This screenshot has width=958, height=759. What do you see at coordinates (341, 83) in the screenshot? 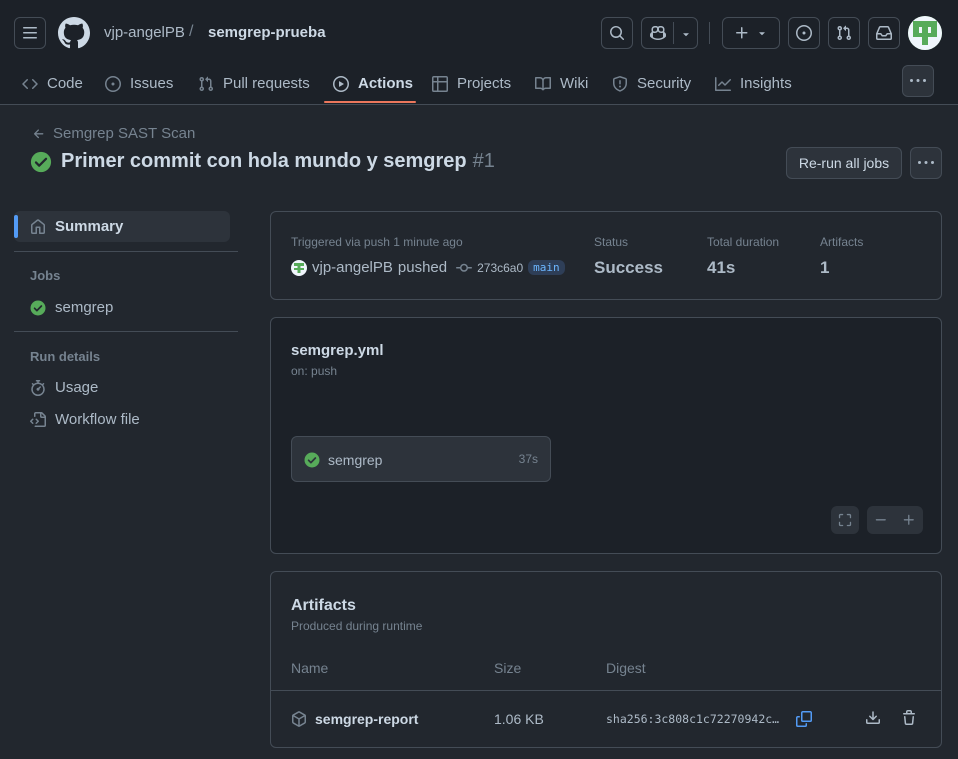
I see `play-icon` at bounding box center [341, 83].